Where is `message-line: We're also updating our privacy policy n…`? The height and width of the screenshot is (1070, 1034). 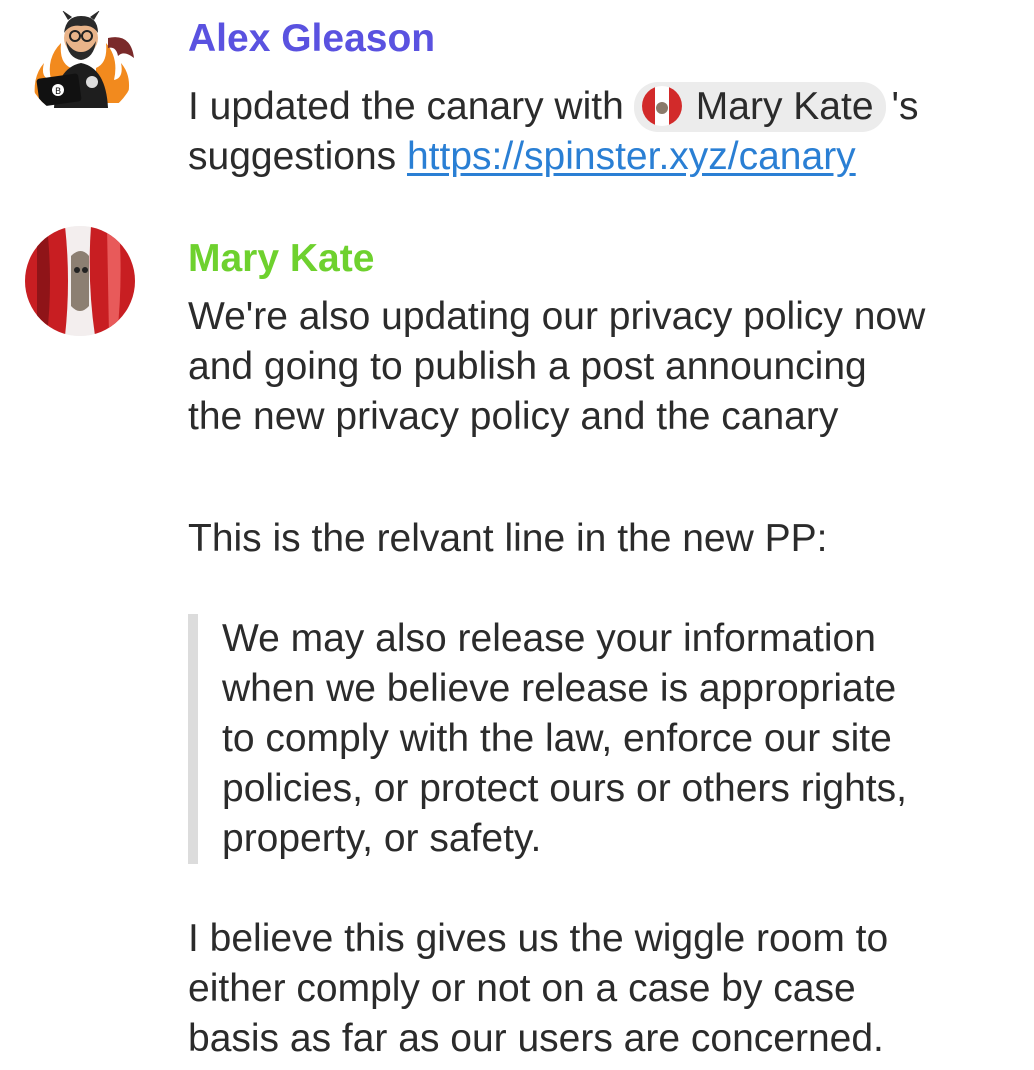
message-line: We're also updating our privacy policy n… is located at coordinates (557, 316).